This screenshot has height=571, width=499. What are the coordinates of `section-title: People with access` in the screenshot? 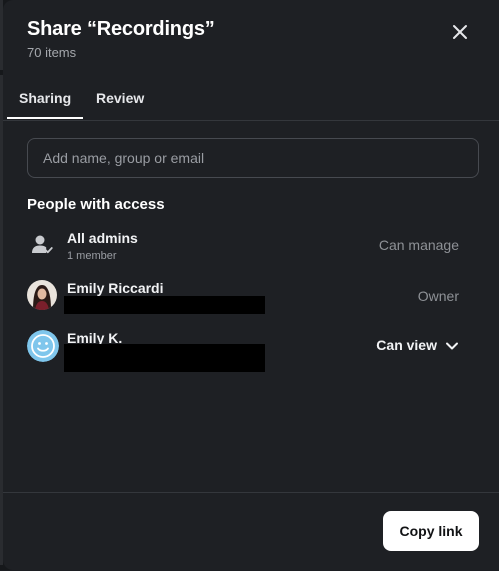 It's located at (96, 204).